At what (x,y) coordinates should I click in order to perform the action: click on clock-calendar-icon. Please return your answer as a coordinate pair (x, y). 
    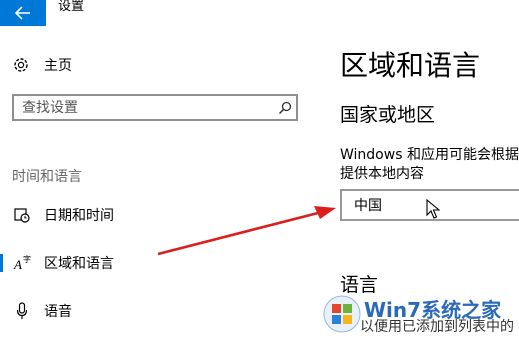
    Looking at the image, I should click on (22, 215).